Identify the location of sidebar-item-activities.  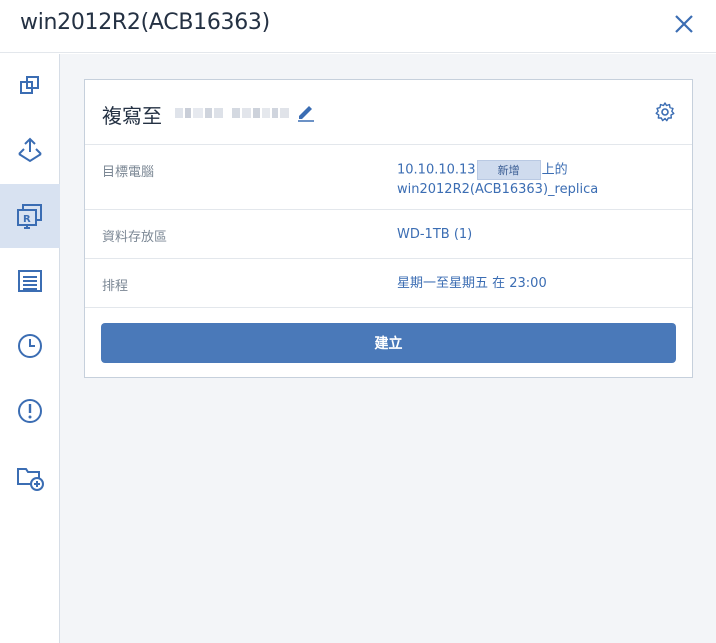
(30, 281).